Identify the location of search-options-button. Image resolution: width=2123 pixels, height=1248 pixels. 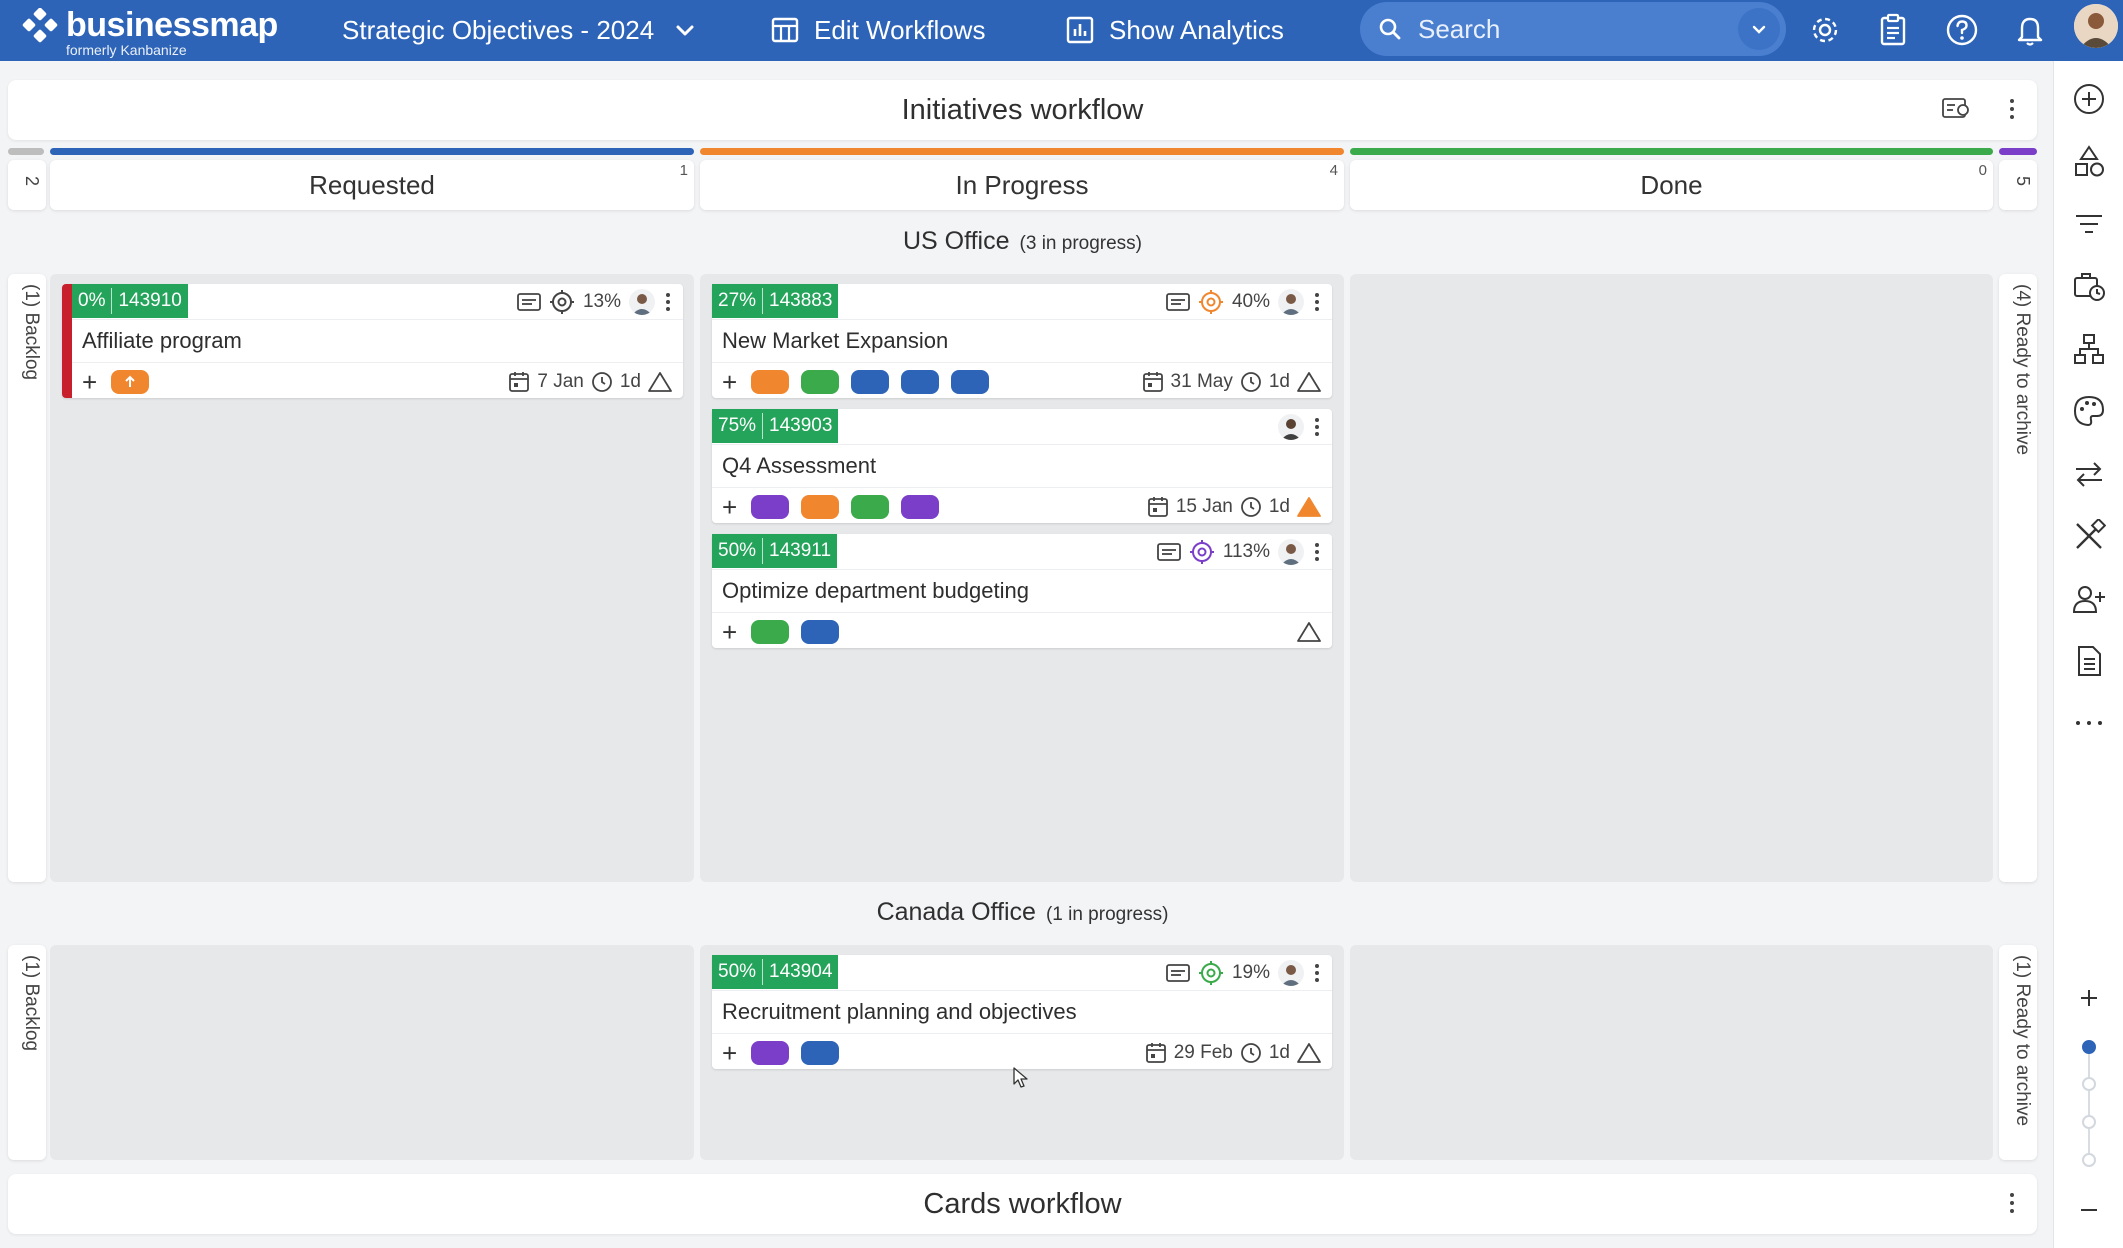
(1759, 29).